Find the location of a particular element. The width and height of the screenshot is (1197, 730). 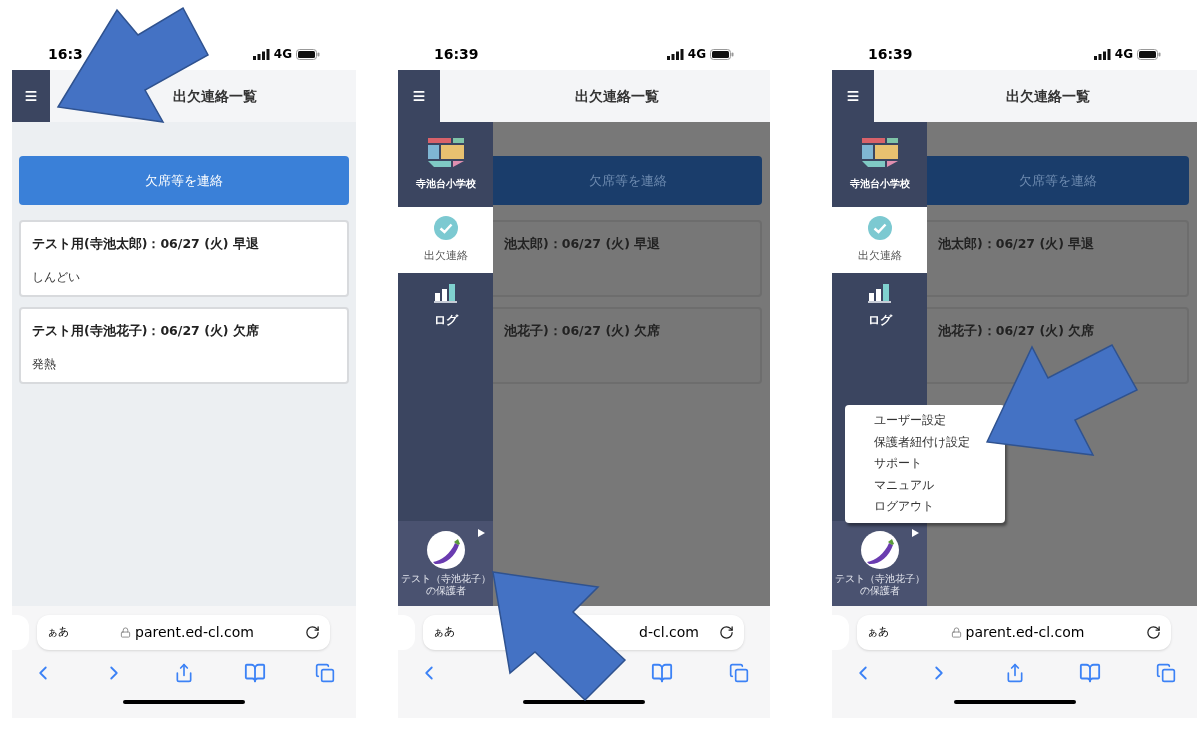

absence-card: テスト用(寺池太郎)：06/27 (火) 早退 しんどい is located at coordinates (184, 258).